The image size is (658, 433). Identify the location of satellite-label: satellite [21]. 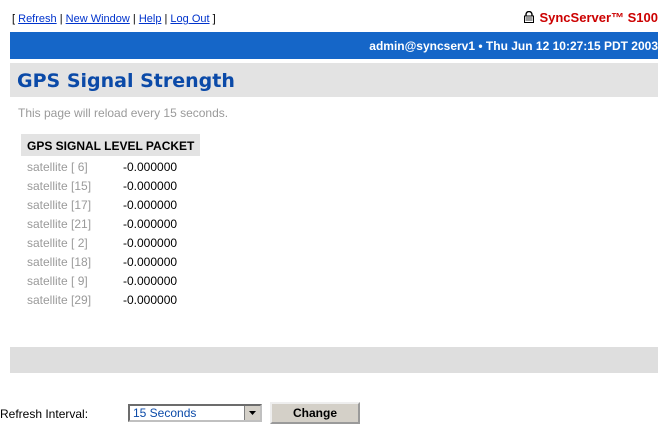
(59, 223).